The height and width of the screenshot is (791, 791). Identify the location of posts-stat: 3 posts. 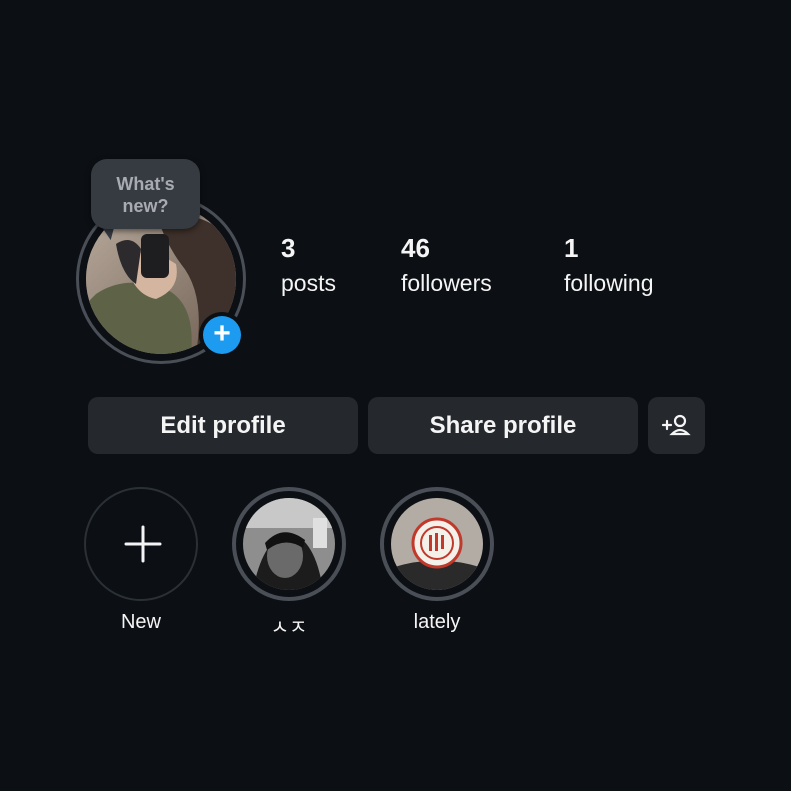
(308, 265).